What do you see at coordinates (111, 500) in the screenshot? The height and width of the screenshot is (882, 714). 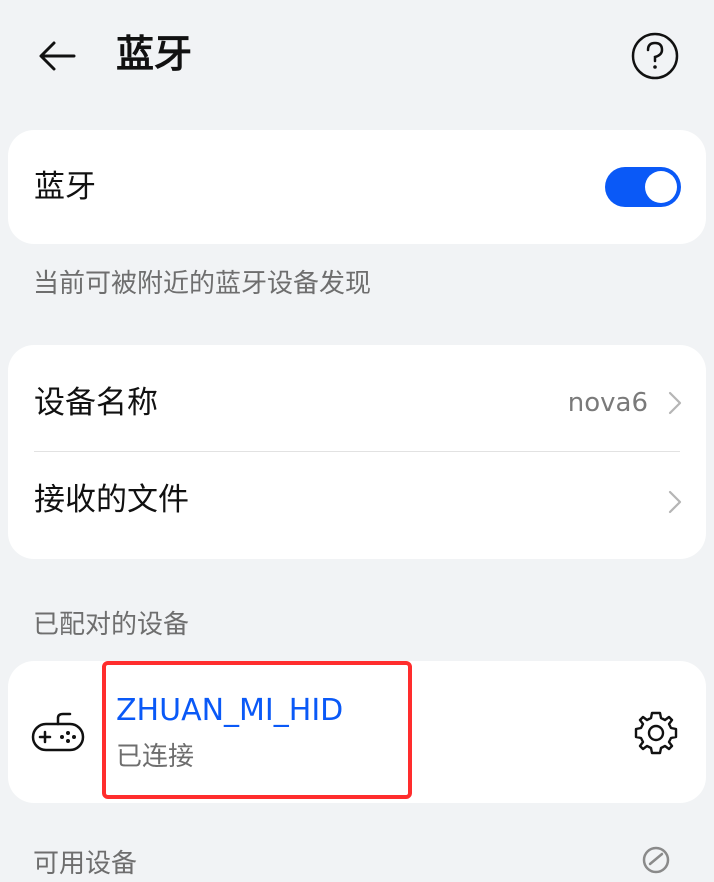 I see `received-files-label: 接收的文件` at bounding box center [111, 500].